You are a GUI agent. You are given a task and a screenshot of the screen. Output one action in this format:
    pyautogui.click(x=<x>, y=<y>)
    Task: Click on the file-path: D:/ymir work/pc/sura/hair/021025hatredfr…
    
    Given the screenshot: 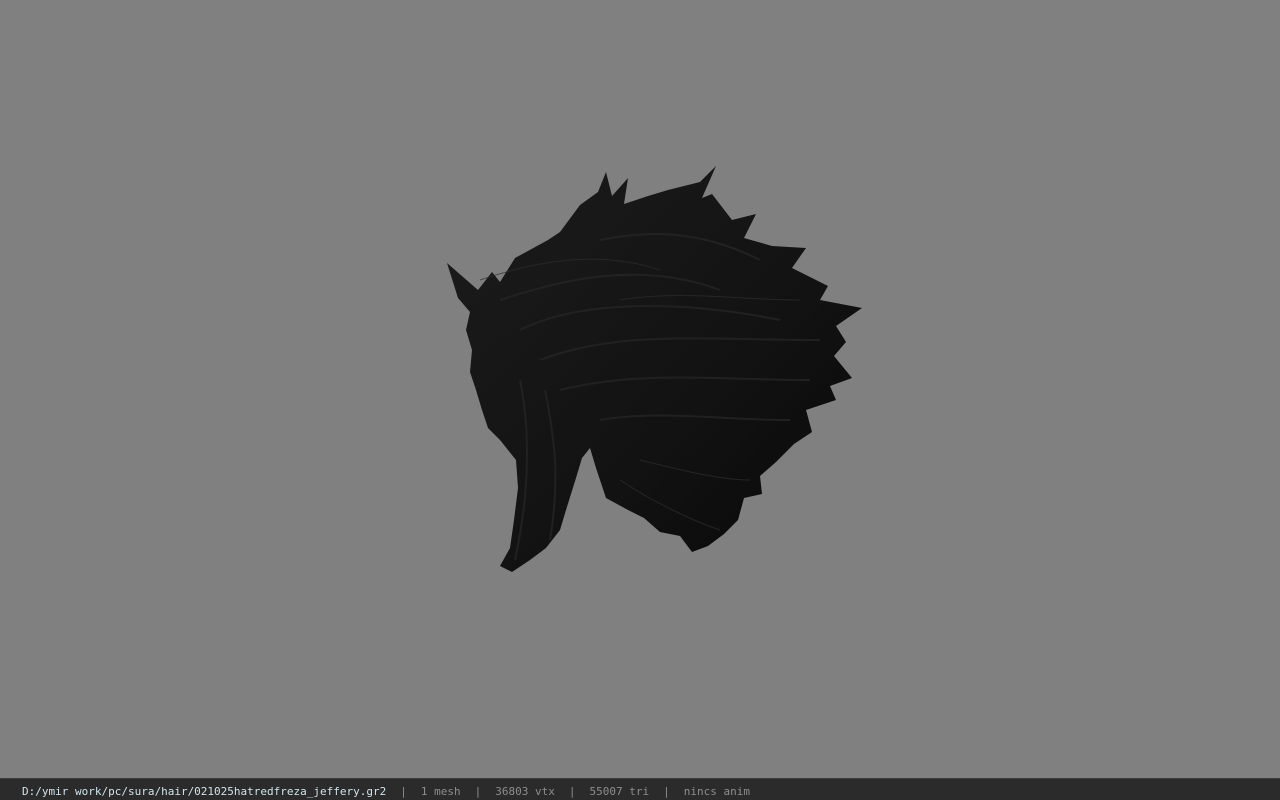 What is the action you would take?
    pyautogui.click(x=204, y=791)
    